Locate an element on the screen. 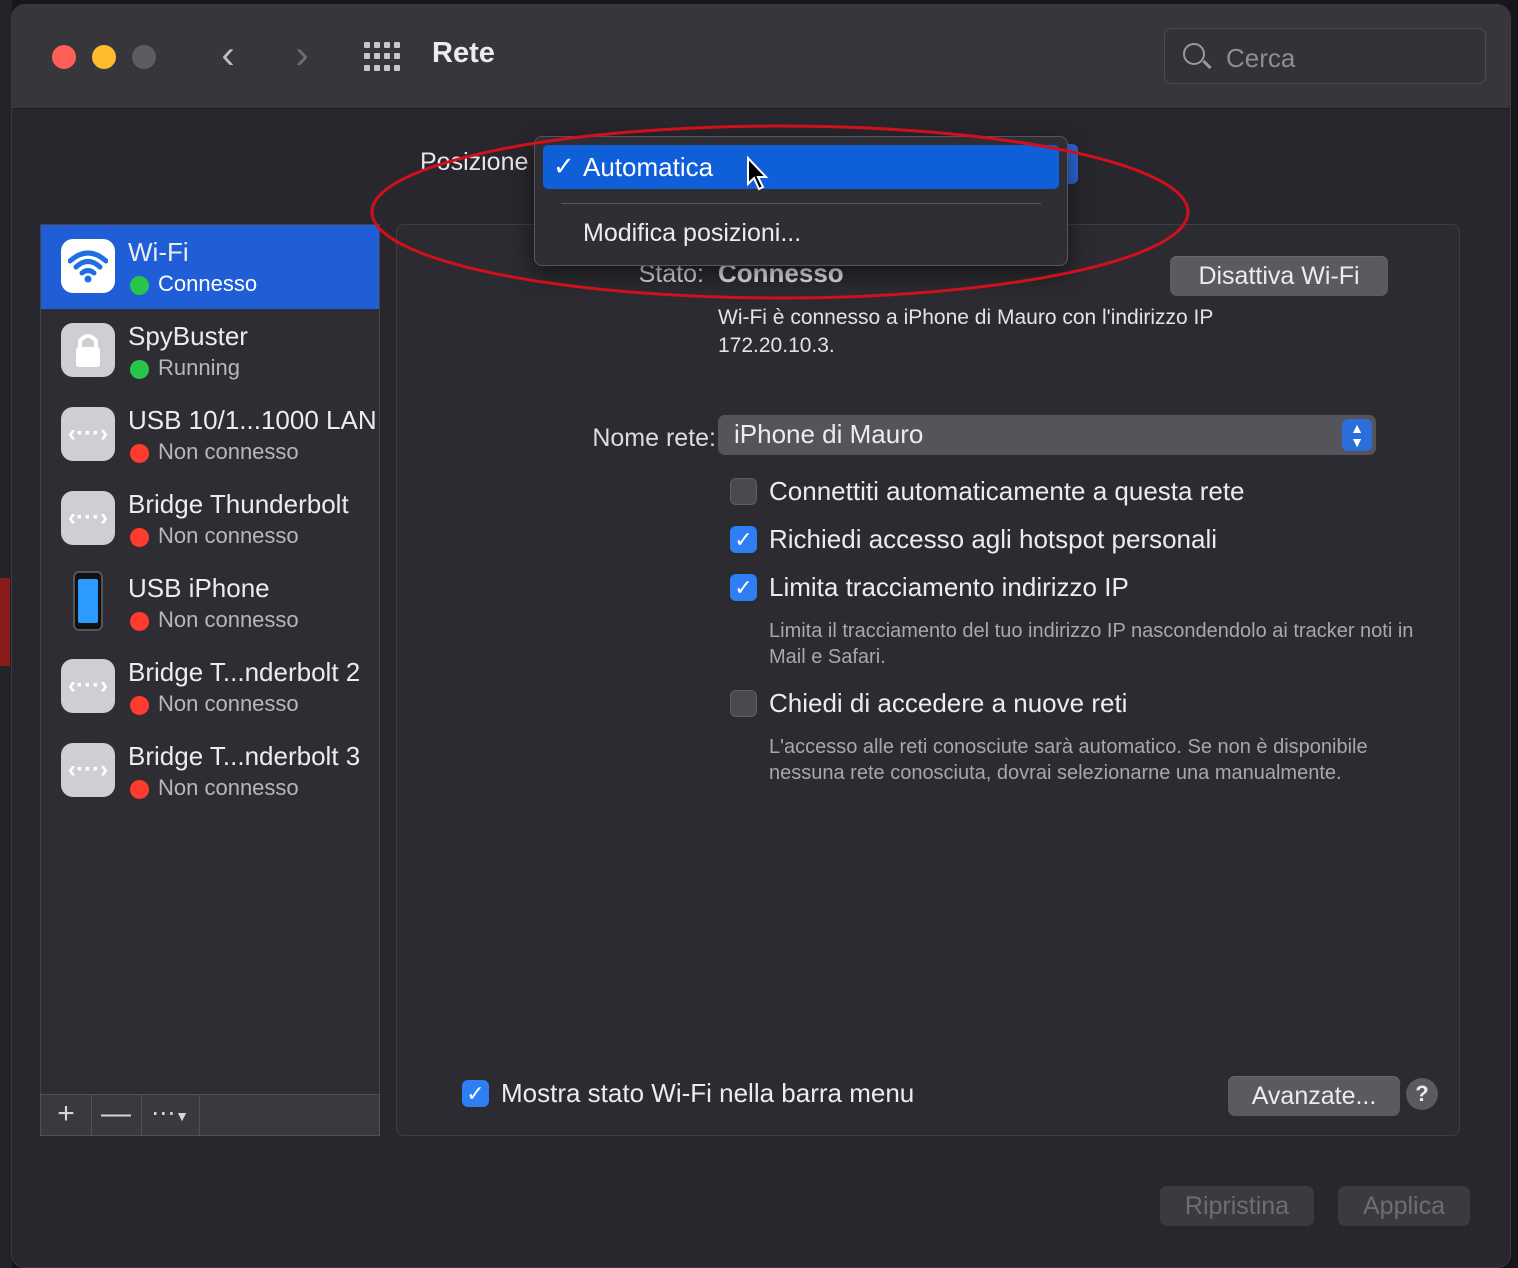 The height and width of the screenshot is (1268, 1518). show-all-grid-icon is located at coordinates (383, 57).